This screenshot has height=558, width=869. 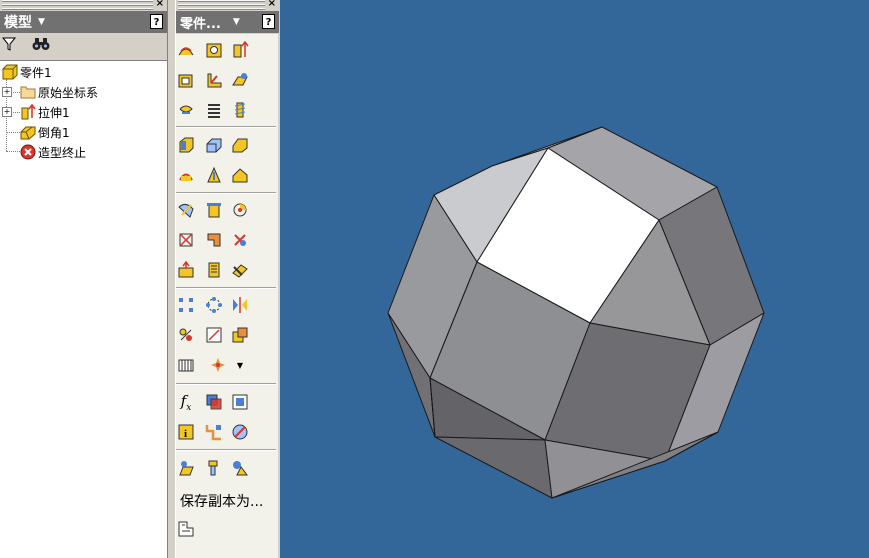 What do you see at coordinates (41, 46) in the screenshot?
I see `binoculars-icon` at bounding box center [41, 46].